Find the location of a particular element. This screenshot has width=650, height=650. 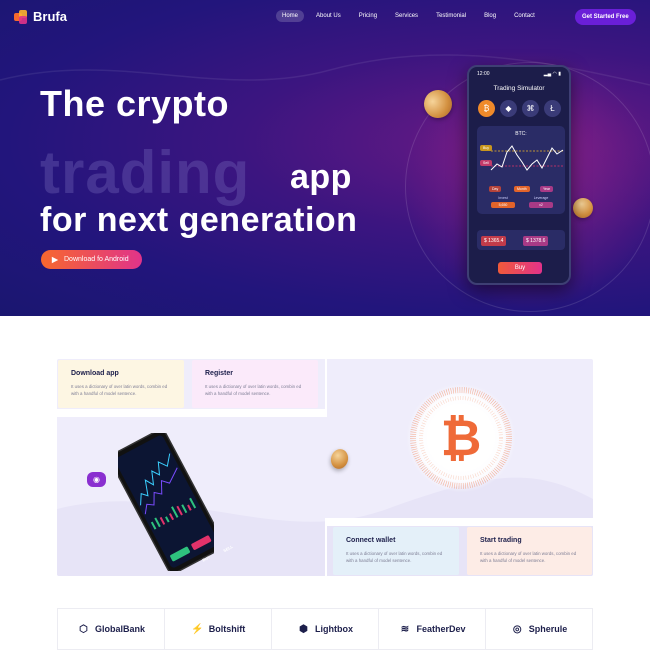

bolt-icon: ⚡ is located at coordinates (197, 629).